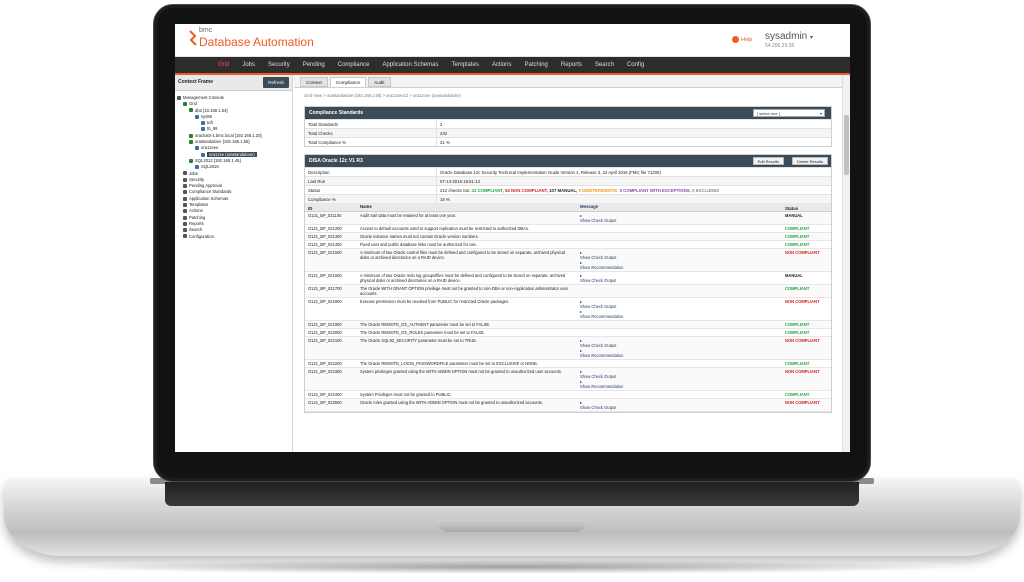 The height and width of the screenshot is (582, 1024). Describe the element at coordinates (410, 65) in the screenshot. I see `nav-item-application-schemas: Application Schemas` at that location.